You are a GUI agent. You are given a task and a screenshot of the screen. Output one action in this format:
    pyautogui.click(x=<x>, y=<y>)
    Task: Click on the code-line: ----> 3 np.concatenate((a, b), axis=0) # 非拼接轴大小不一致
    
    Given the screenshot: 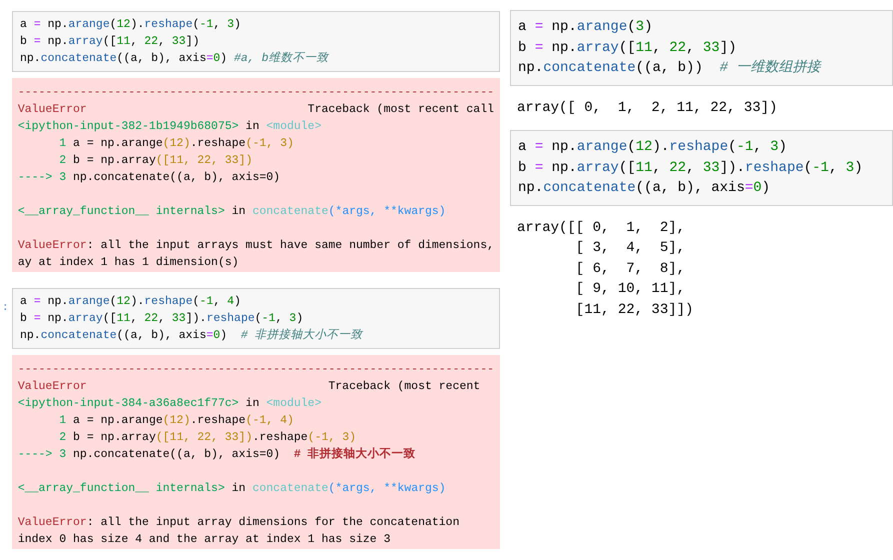 What is the action you would take?
    pyautogui.click(x=217, y=454)
    